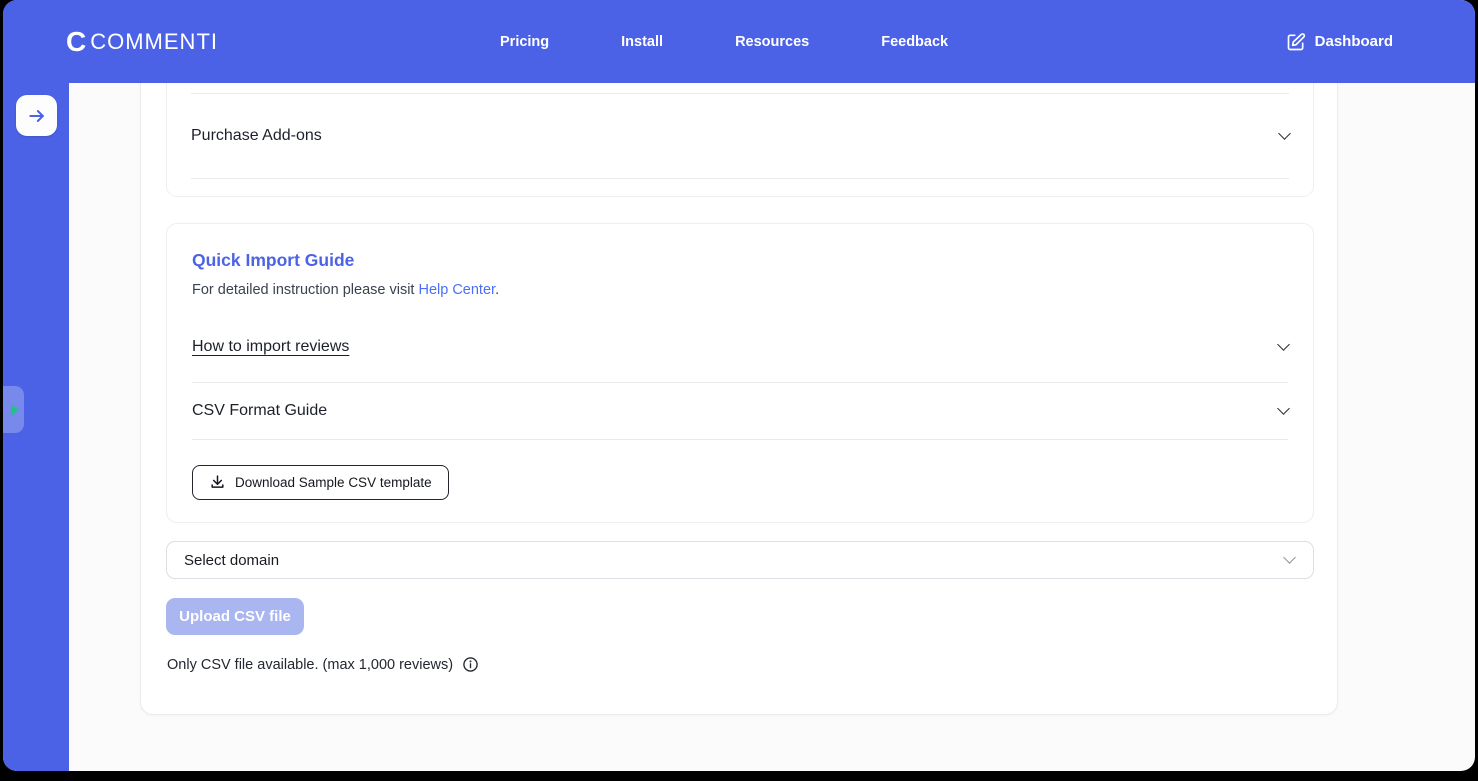 The width and height of the screenshot is (1478, 781). What do you see at coordinates (914, 42) in the screenshot?
I see `nav-item-feedback: Feedback` at bounding box center [914, 42].